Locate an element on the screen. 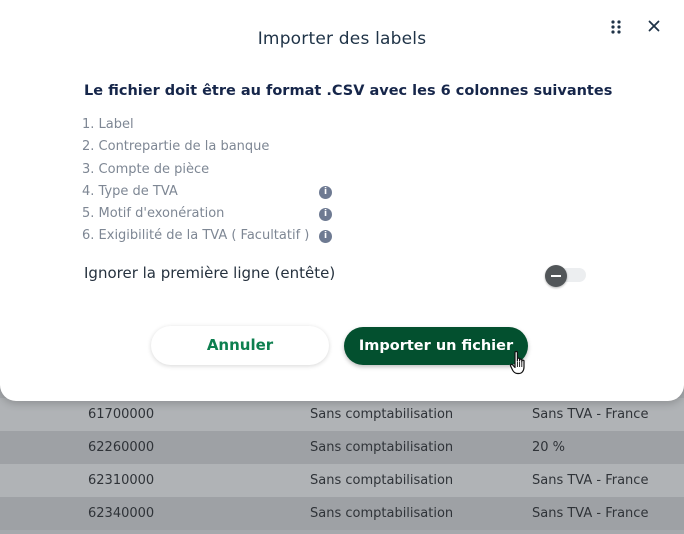 The width and height of the screenshot is (684, 534). drag-handle-icon is located at coordinates (616, 27).